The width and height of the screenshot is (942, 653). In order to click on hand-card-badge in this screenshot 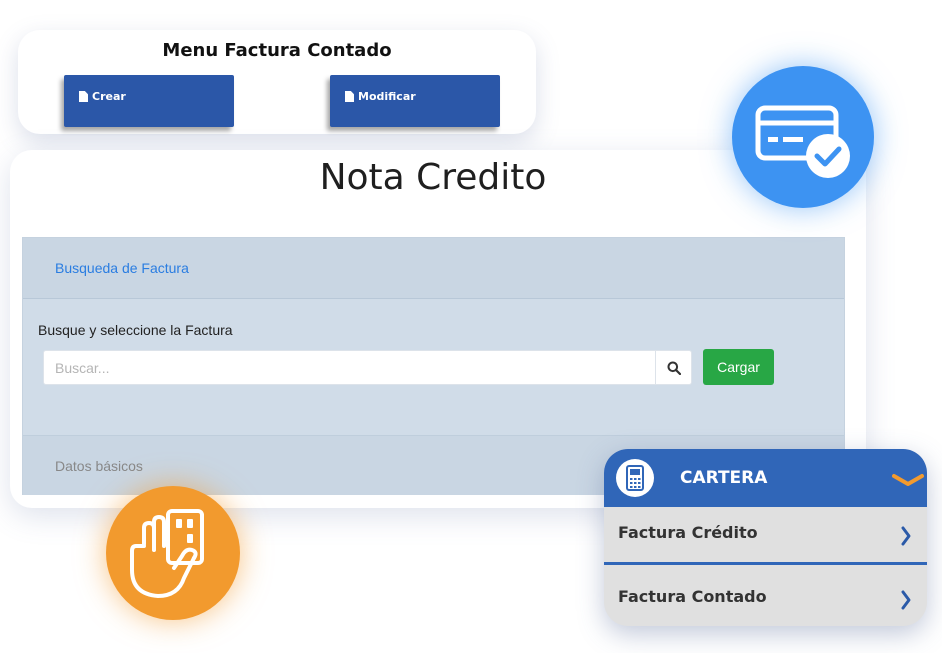, I will do `click(173, 553)`.